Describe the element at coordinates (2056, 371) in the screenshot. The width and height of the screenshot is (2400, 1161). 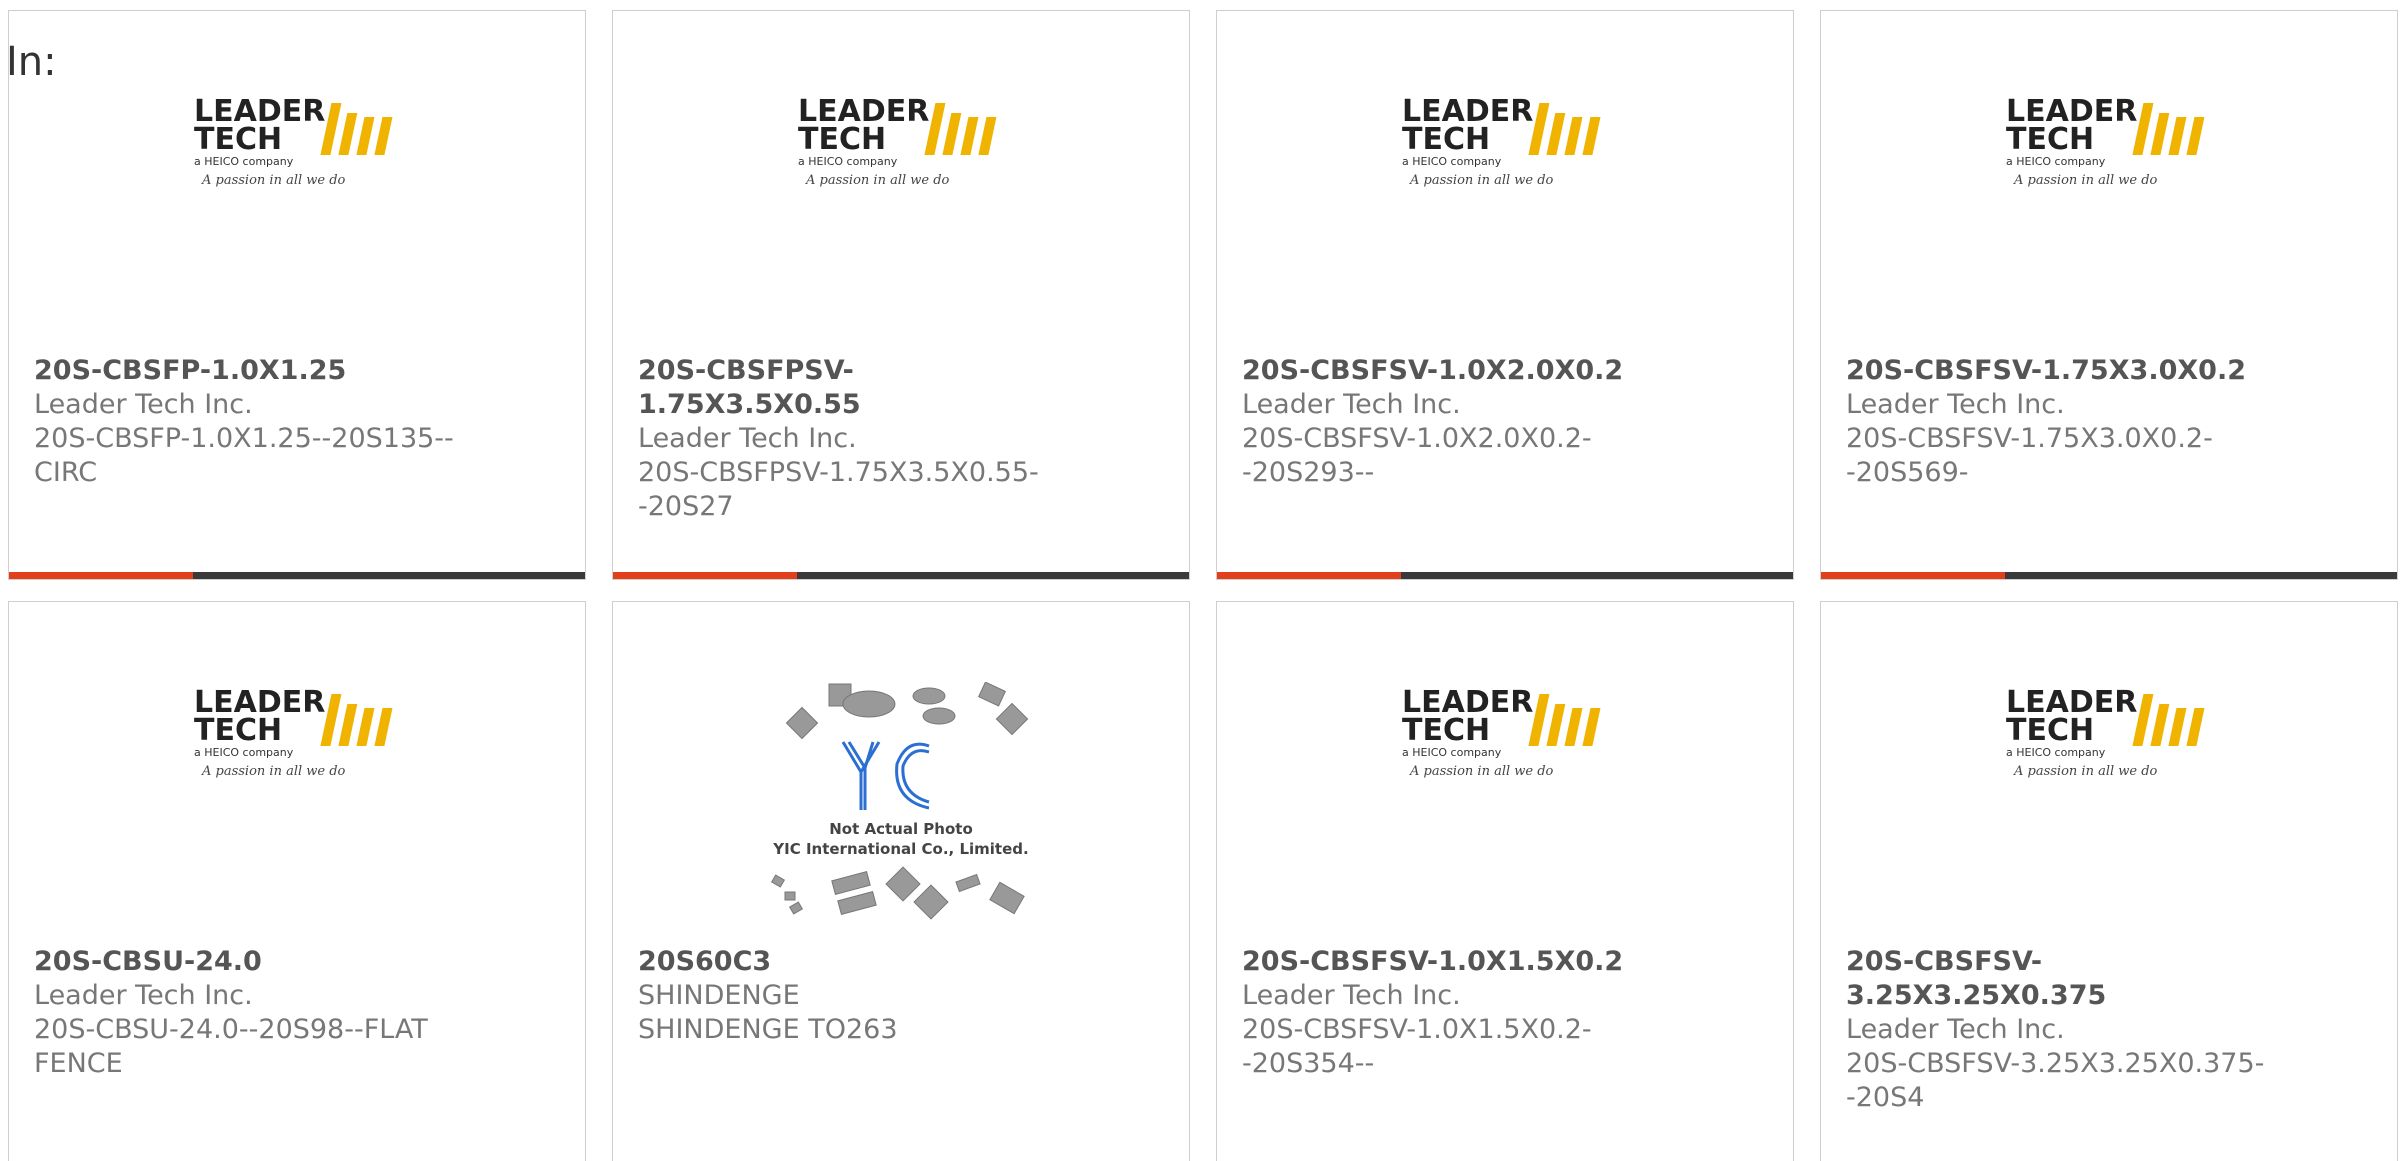
I see `part-number: 20S-CBSFSV-1.75X3.0X0.2` at that location.